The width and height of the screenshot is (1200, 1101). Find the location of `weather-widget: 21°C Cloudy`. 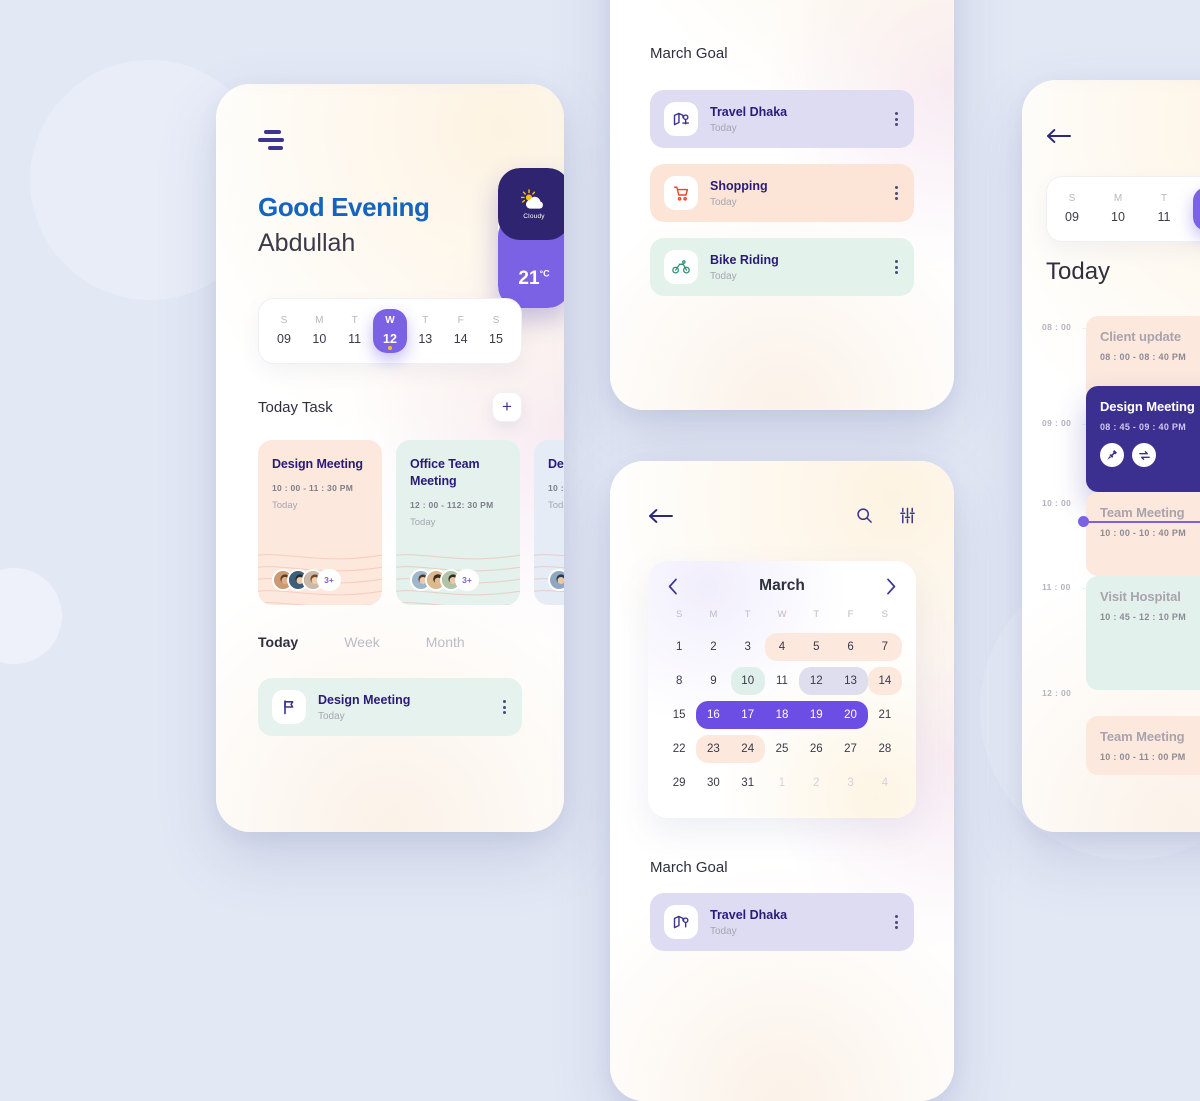

weather-widget: 21°C Cloudy is located at coordinates (531, 238).